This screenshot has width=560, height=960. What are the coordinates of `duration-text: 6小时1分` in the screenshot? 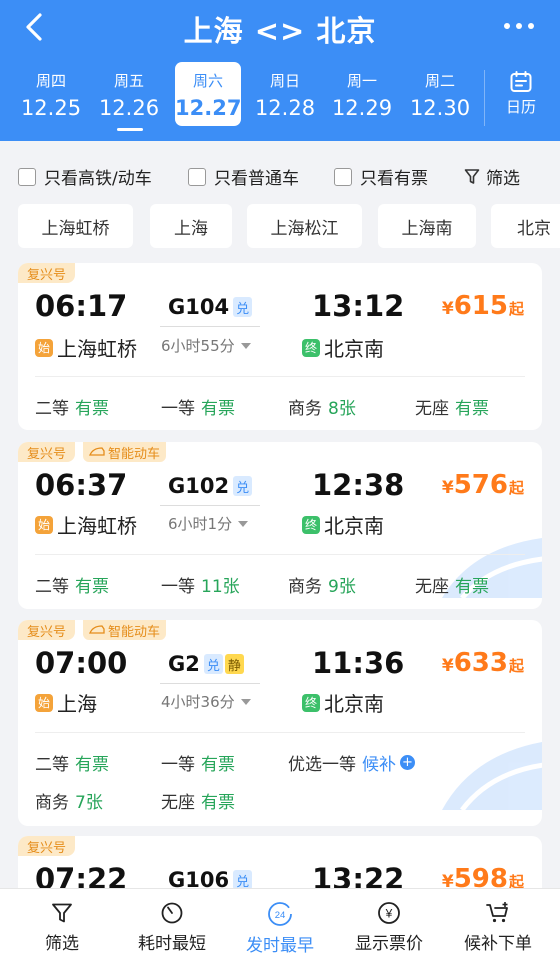 It's located at (200, 524).